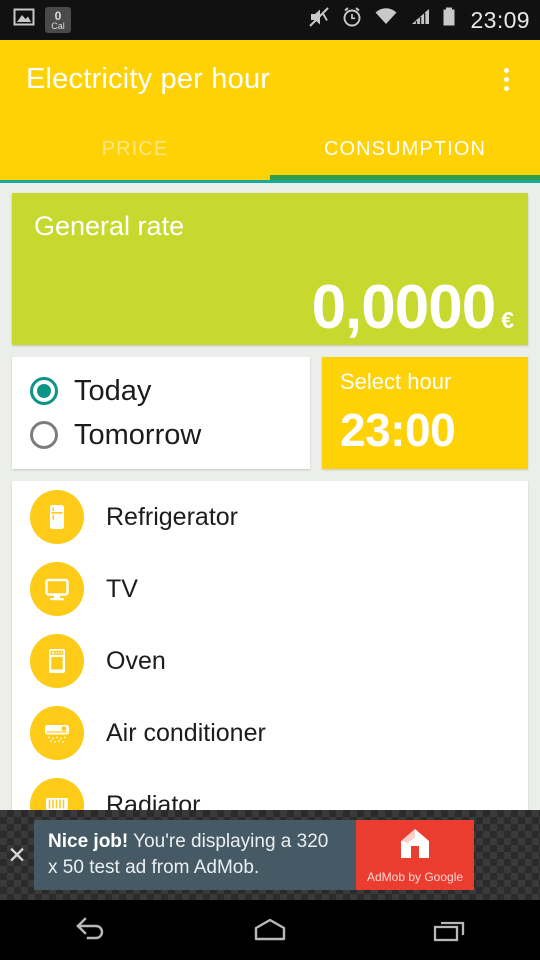  I want to click on wifi-icon, so click(386, 20).